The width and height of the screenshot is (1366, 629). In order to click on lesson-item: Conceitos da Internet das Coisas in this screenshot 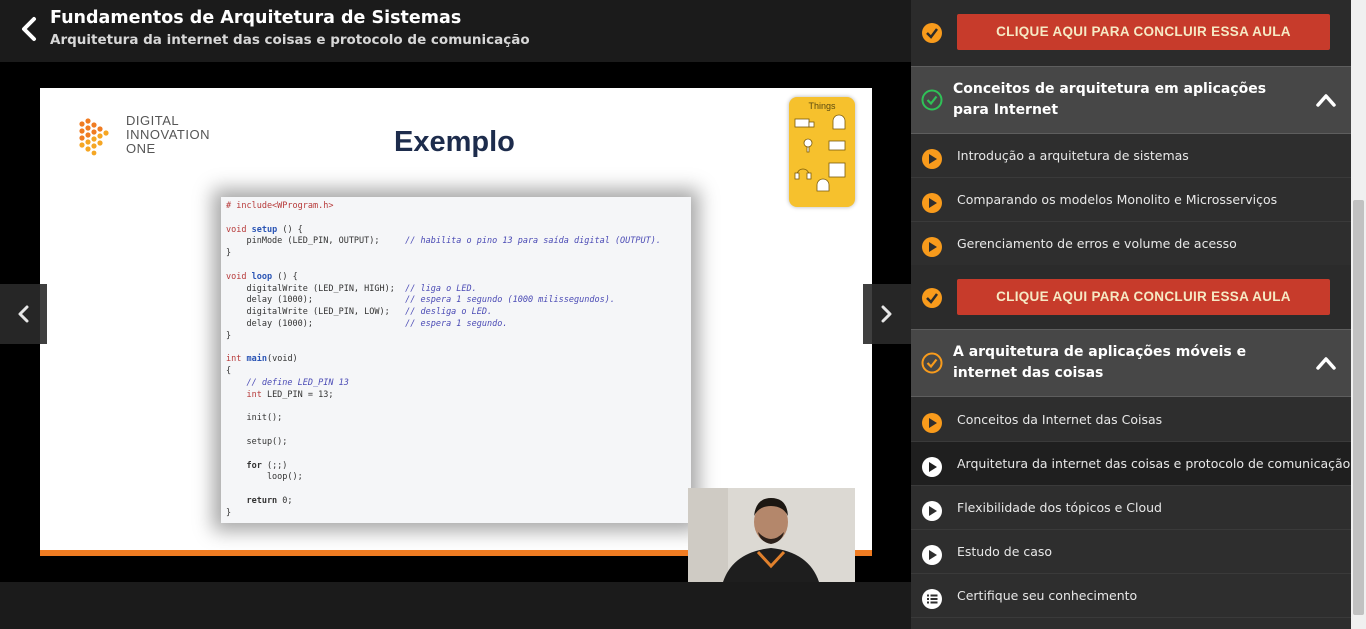, I will do `click(1131, 420)`.